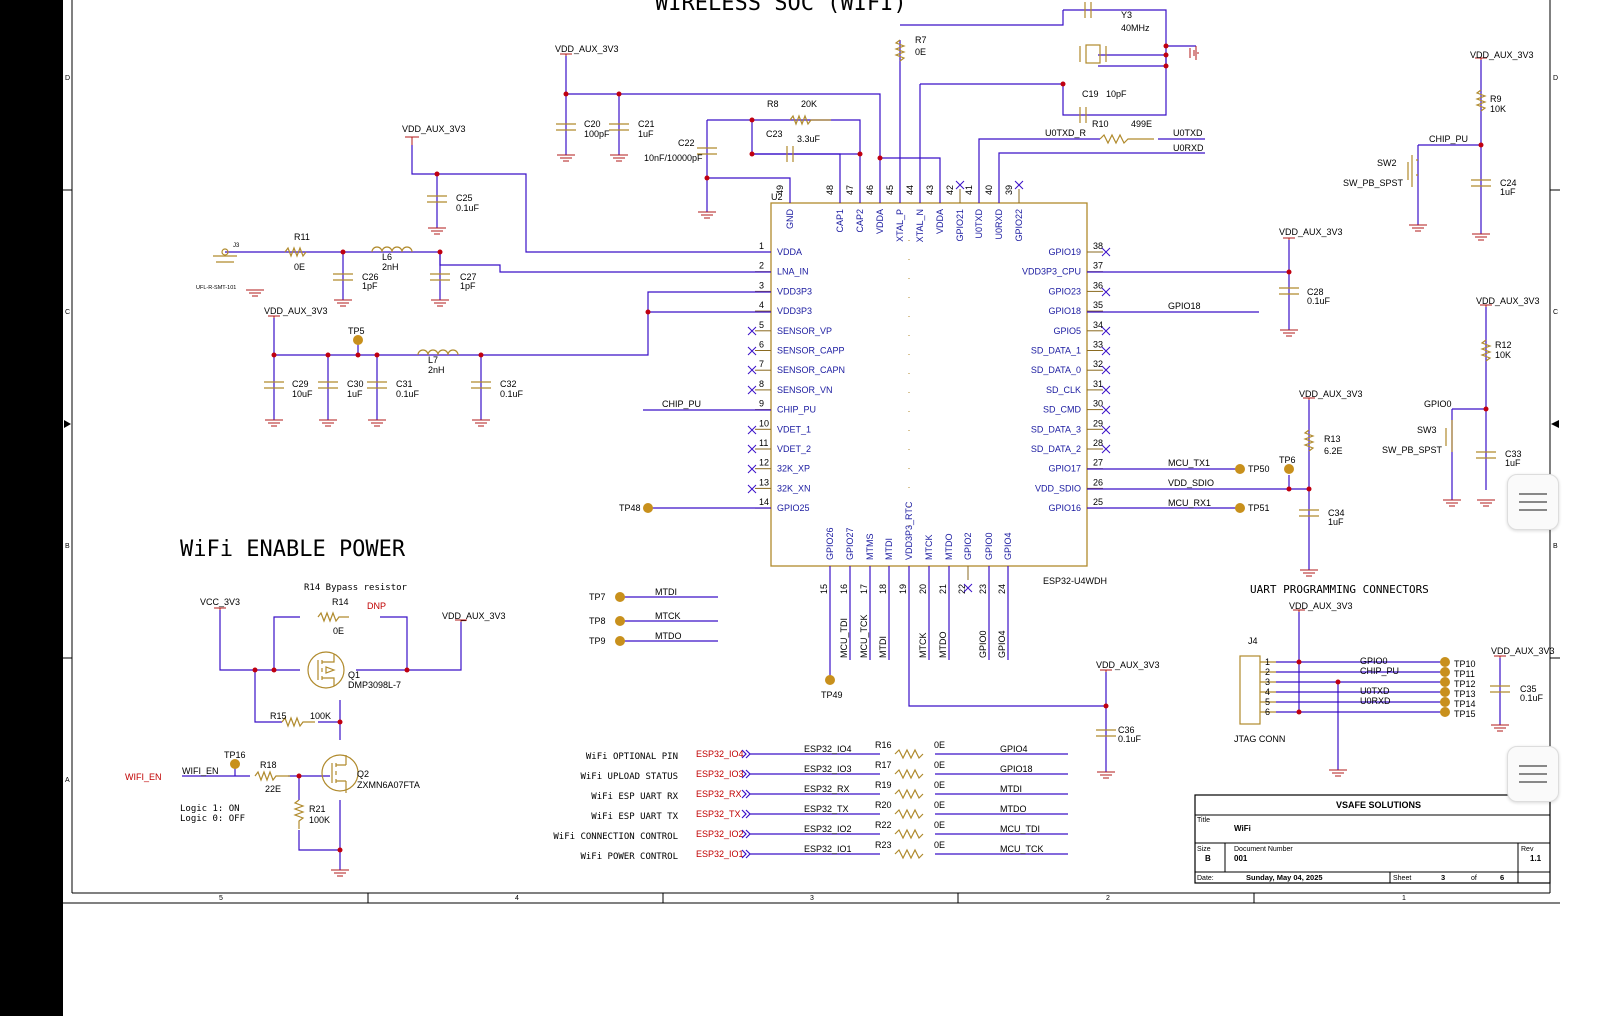 Image resolution: width=1600 pixels, height=1016 pixels. Describe the element at coordinates (880, 221) in the screenshot. I see `u2-pin-name: VDDA` at that location.